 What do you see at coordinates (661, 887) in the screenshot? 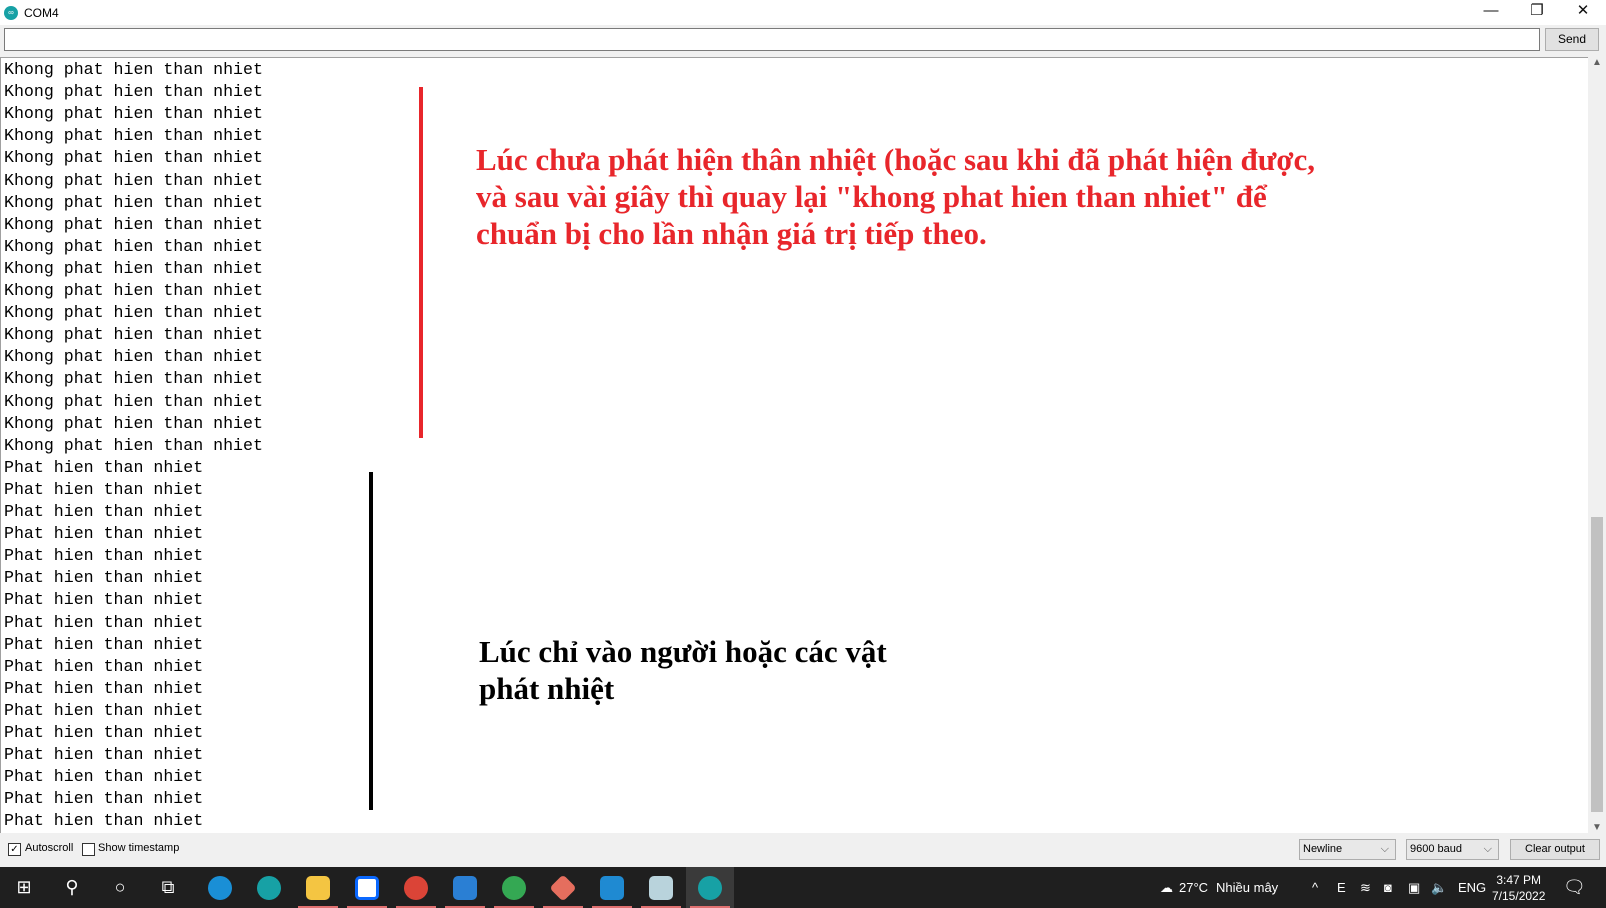
I see `notepad-icon` at bounding box center [661, 887].